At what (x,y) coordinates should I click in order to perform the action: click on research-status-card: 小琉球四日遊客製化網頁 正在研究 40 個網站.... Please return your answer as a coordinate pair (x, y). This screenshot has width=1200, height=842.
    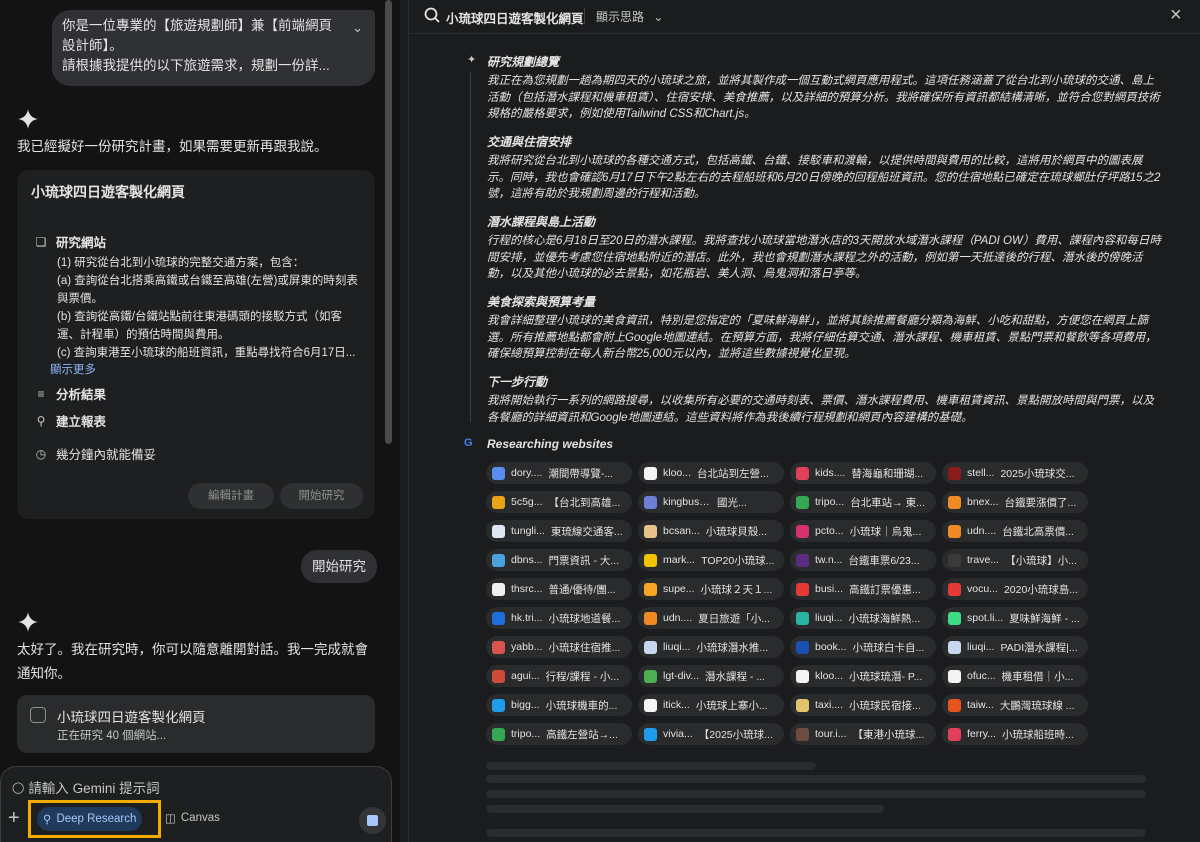
    Looking at the image, I should click on (196, 724).